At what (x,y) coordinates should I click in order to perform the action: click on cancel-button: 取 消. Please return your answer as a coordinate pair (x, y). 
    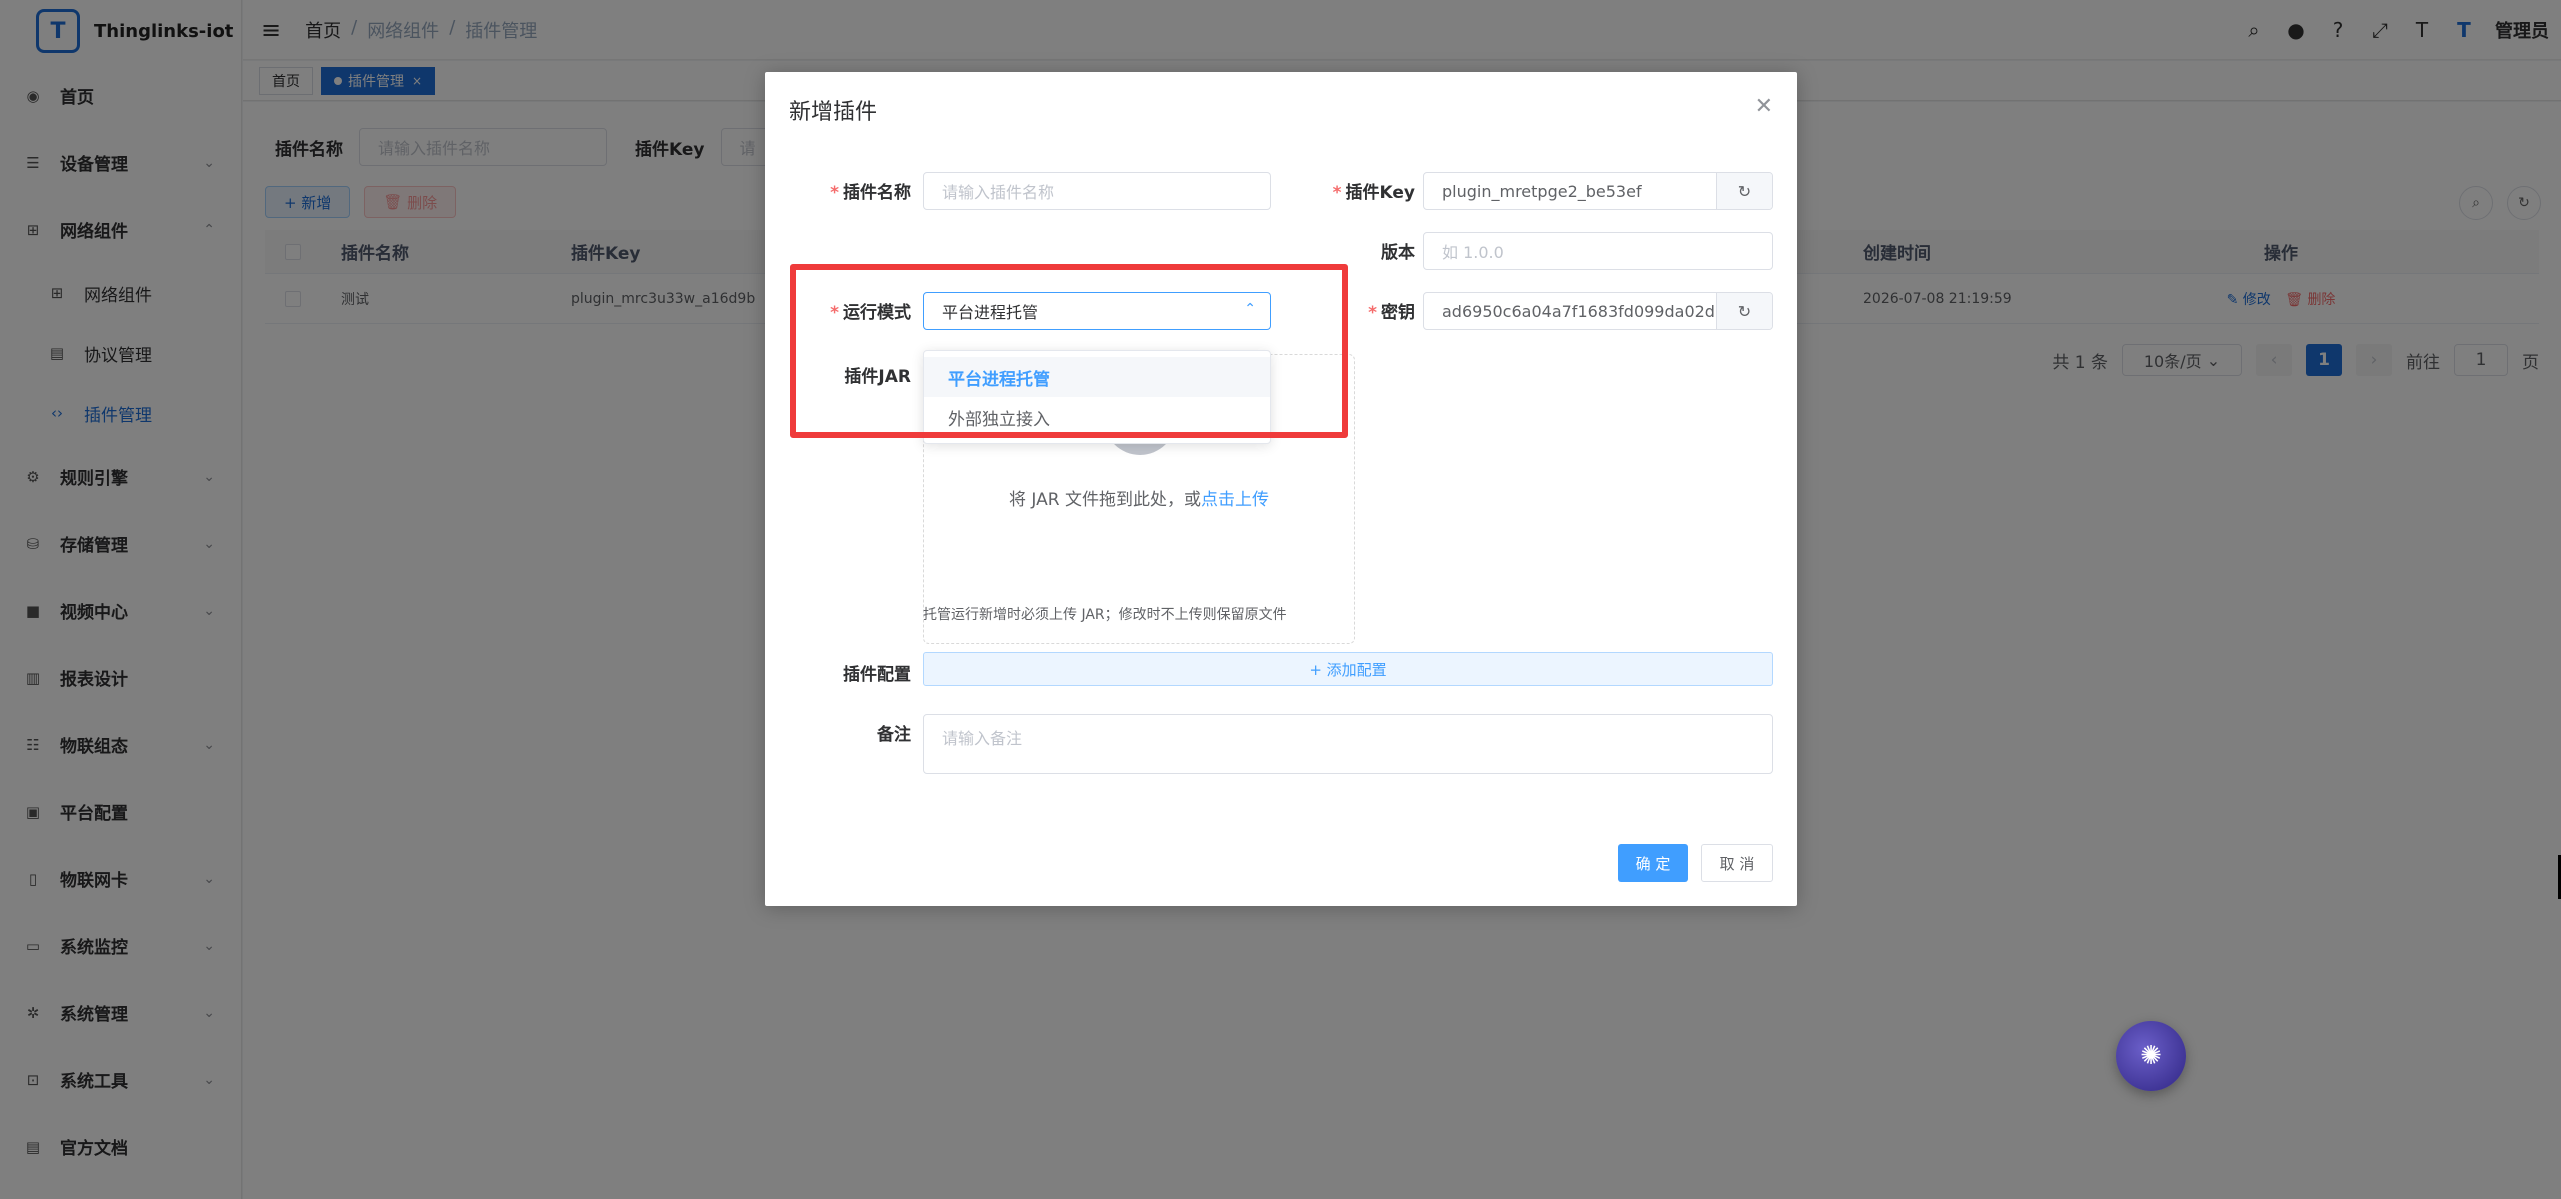
    Looking at the image, I should click on (1737, 863).